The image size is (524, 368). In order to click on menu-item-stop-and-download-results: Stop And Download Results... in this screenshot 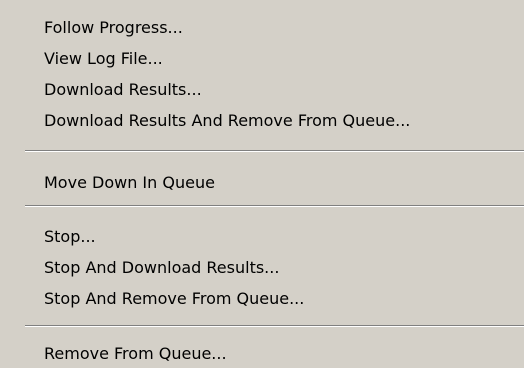, I will do `click(161, 268)`.